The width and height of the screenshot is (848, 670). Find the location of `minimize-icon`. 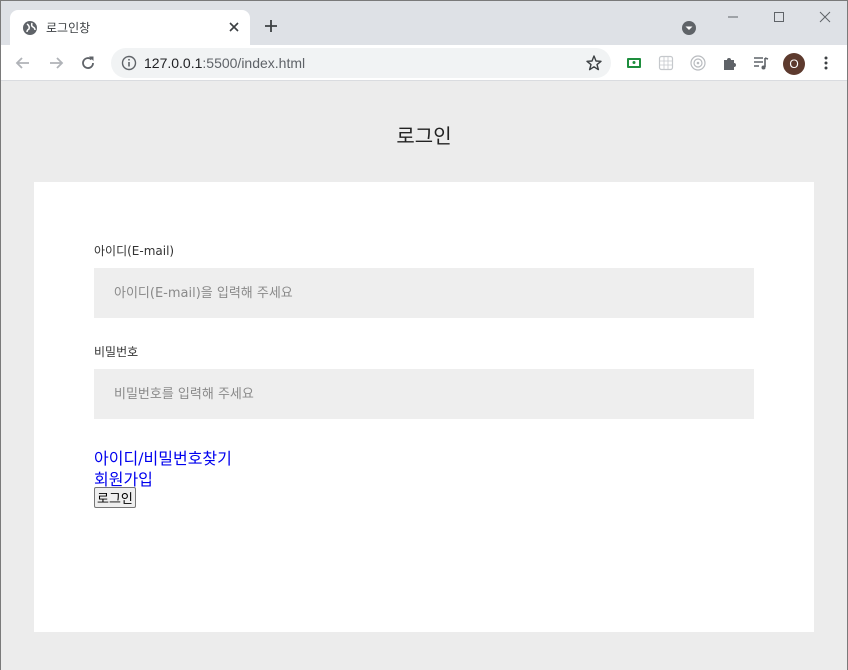

minimize-icon is located at coordinates (733, 17).